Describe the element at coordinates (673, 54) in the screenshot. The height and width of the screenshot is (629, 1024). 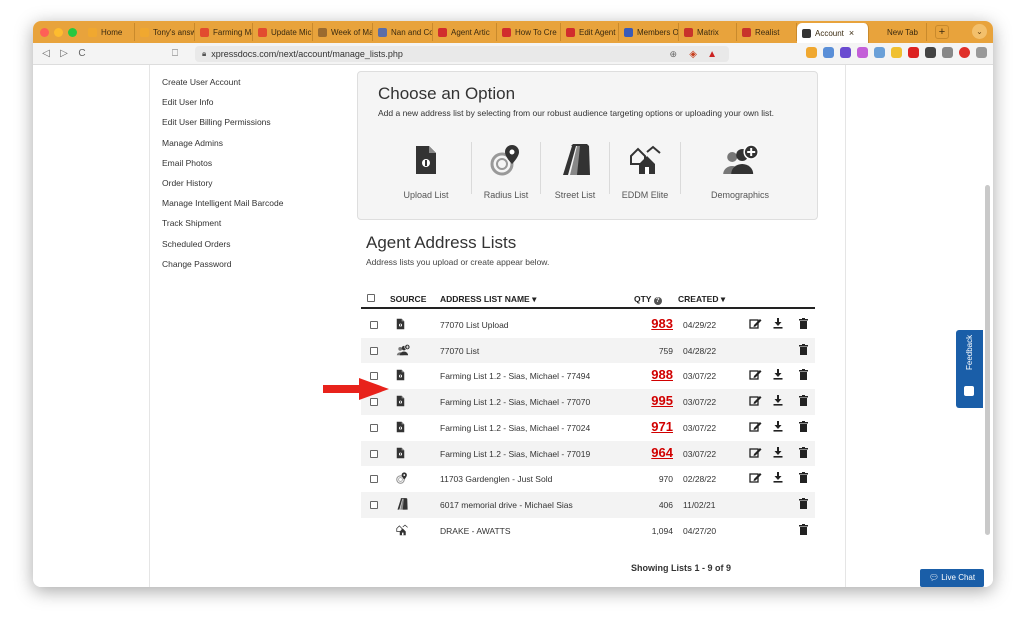
I see `zoom-icon: ⊕` at that location.